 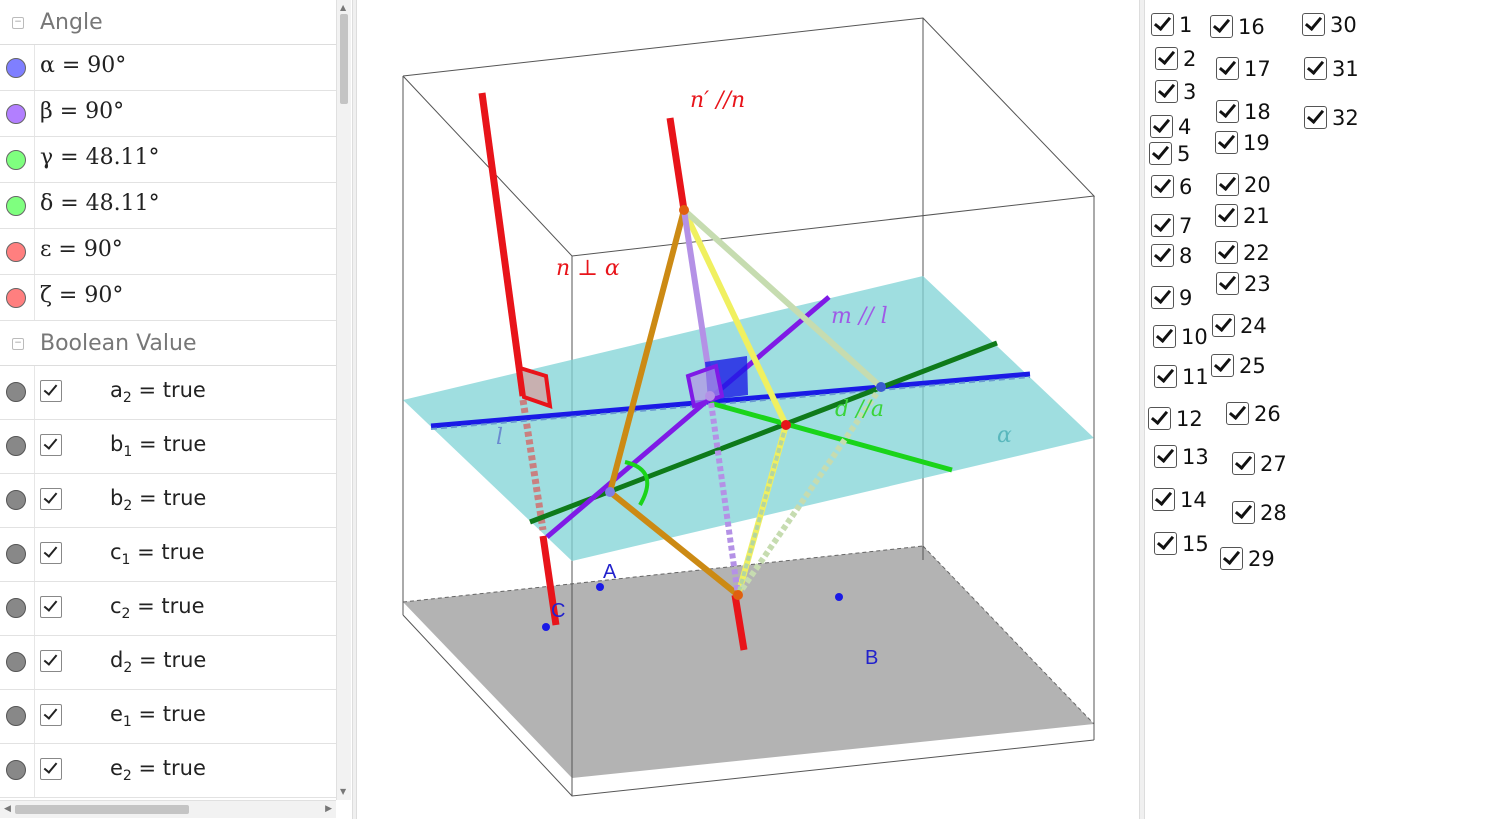 I want to click on vertical-scrollbar: ▲ ▼, so click(x=343, y=400).